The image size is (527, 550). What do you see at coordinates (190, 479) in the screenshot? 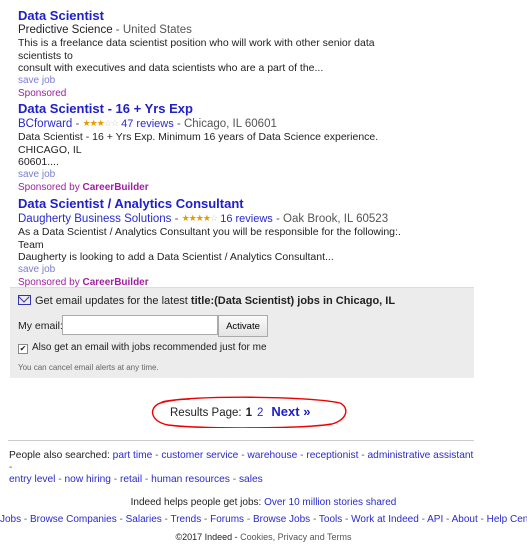
I see `related-search-link: human resources` at bounding box center [190, 479].